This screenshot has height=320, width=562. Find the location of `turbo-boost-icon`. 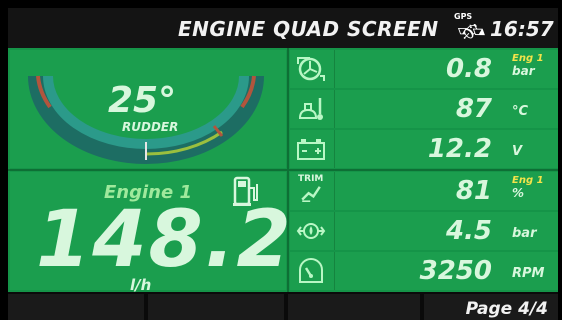

turbo-boost-icon is located at coordinates (311, 69).